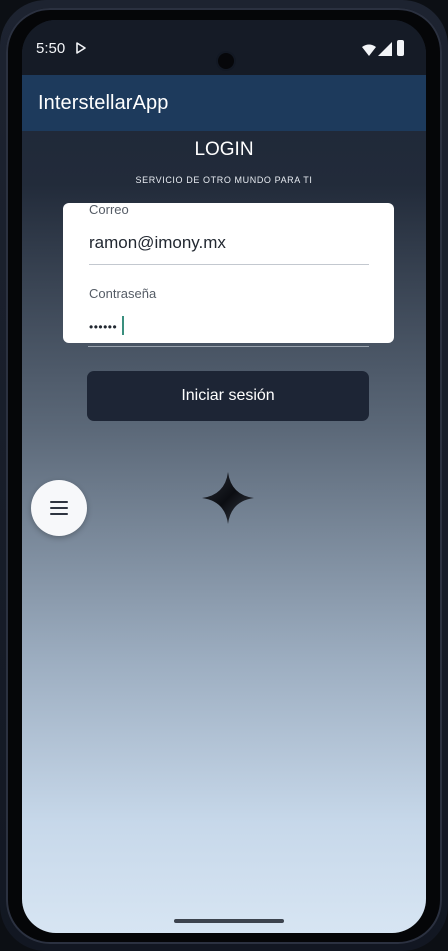 The height and width of the screenshot is (951, 448). What do you see at coordinates (123, 293) in the screenshot?
I see `password-label: Contraseña` at bounding box center [123, 293].